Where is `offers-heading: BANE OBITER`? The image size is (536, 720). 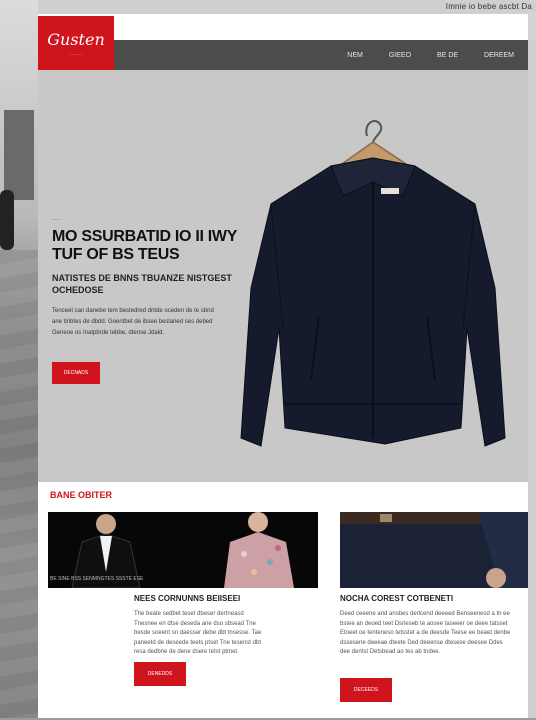
offers-heading: BANE OBITER is located at coordinates (81, 495).